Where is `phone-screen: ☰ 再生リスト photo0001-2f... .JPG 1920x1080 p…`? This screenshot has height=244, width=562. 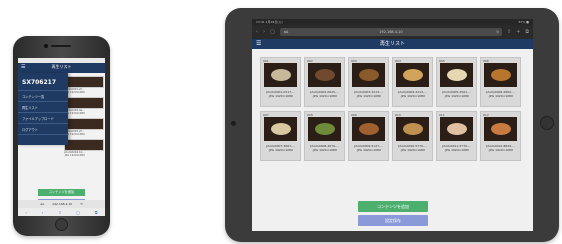
phone-screen: ☰ 再生リスト photo0001-2f... .JPG 1920x1080 p… is located at coordinates (61, 137).